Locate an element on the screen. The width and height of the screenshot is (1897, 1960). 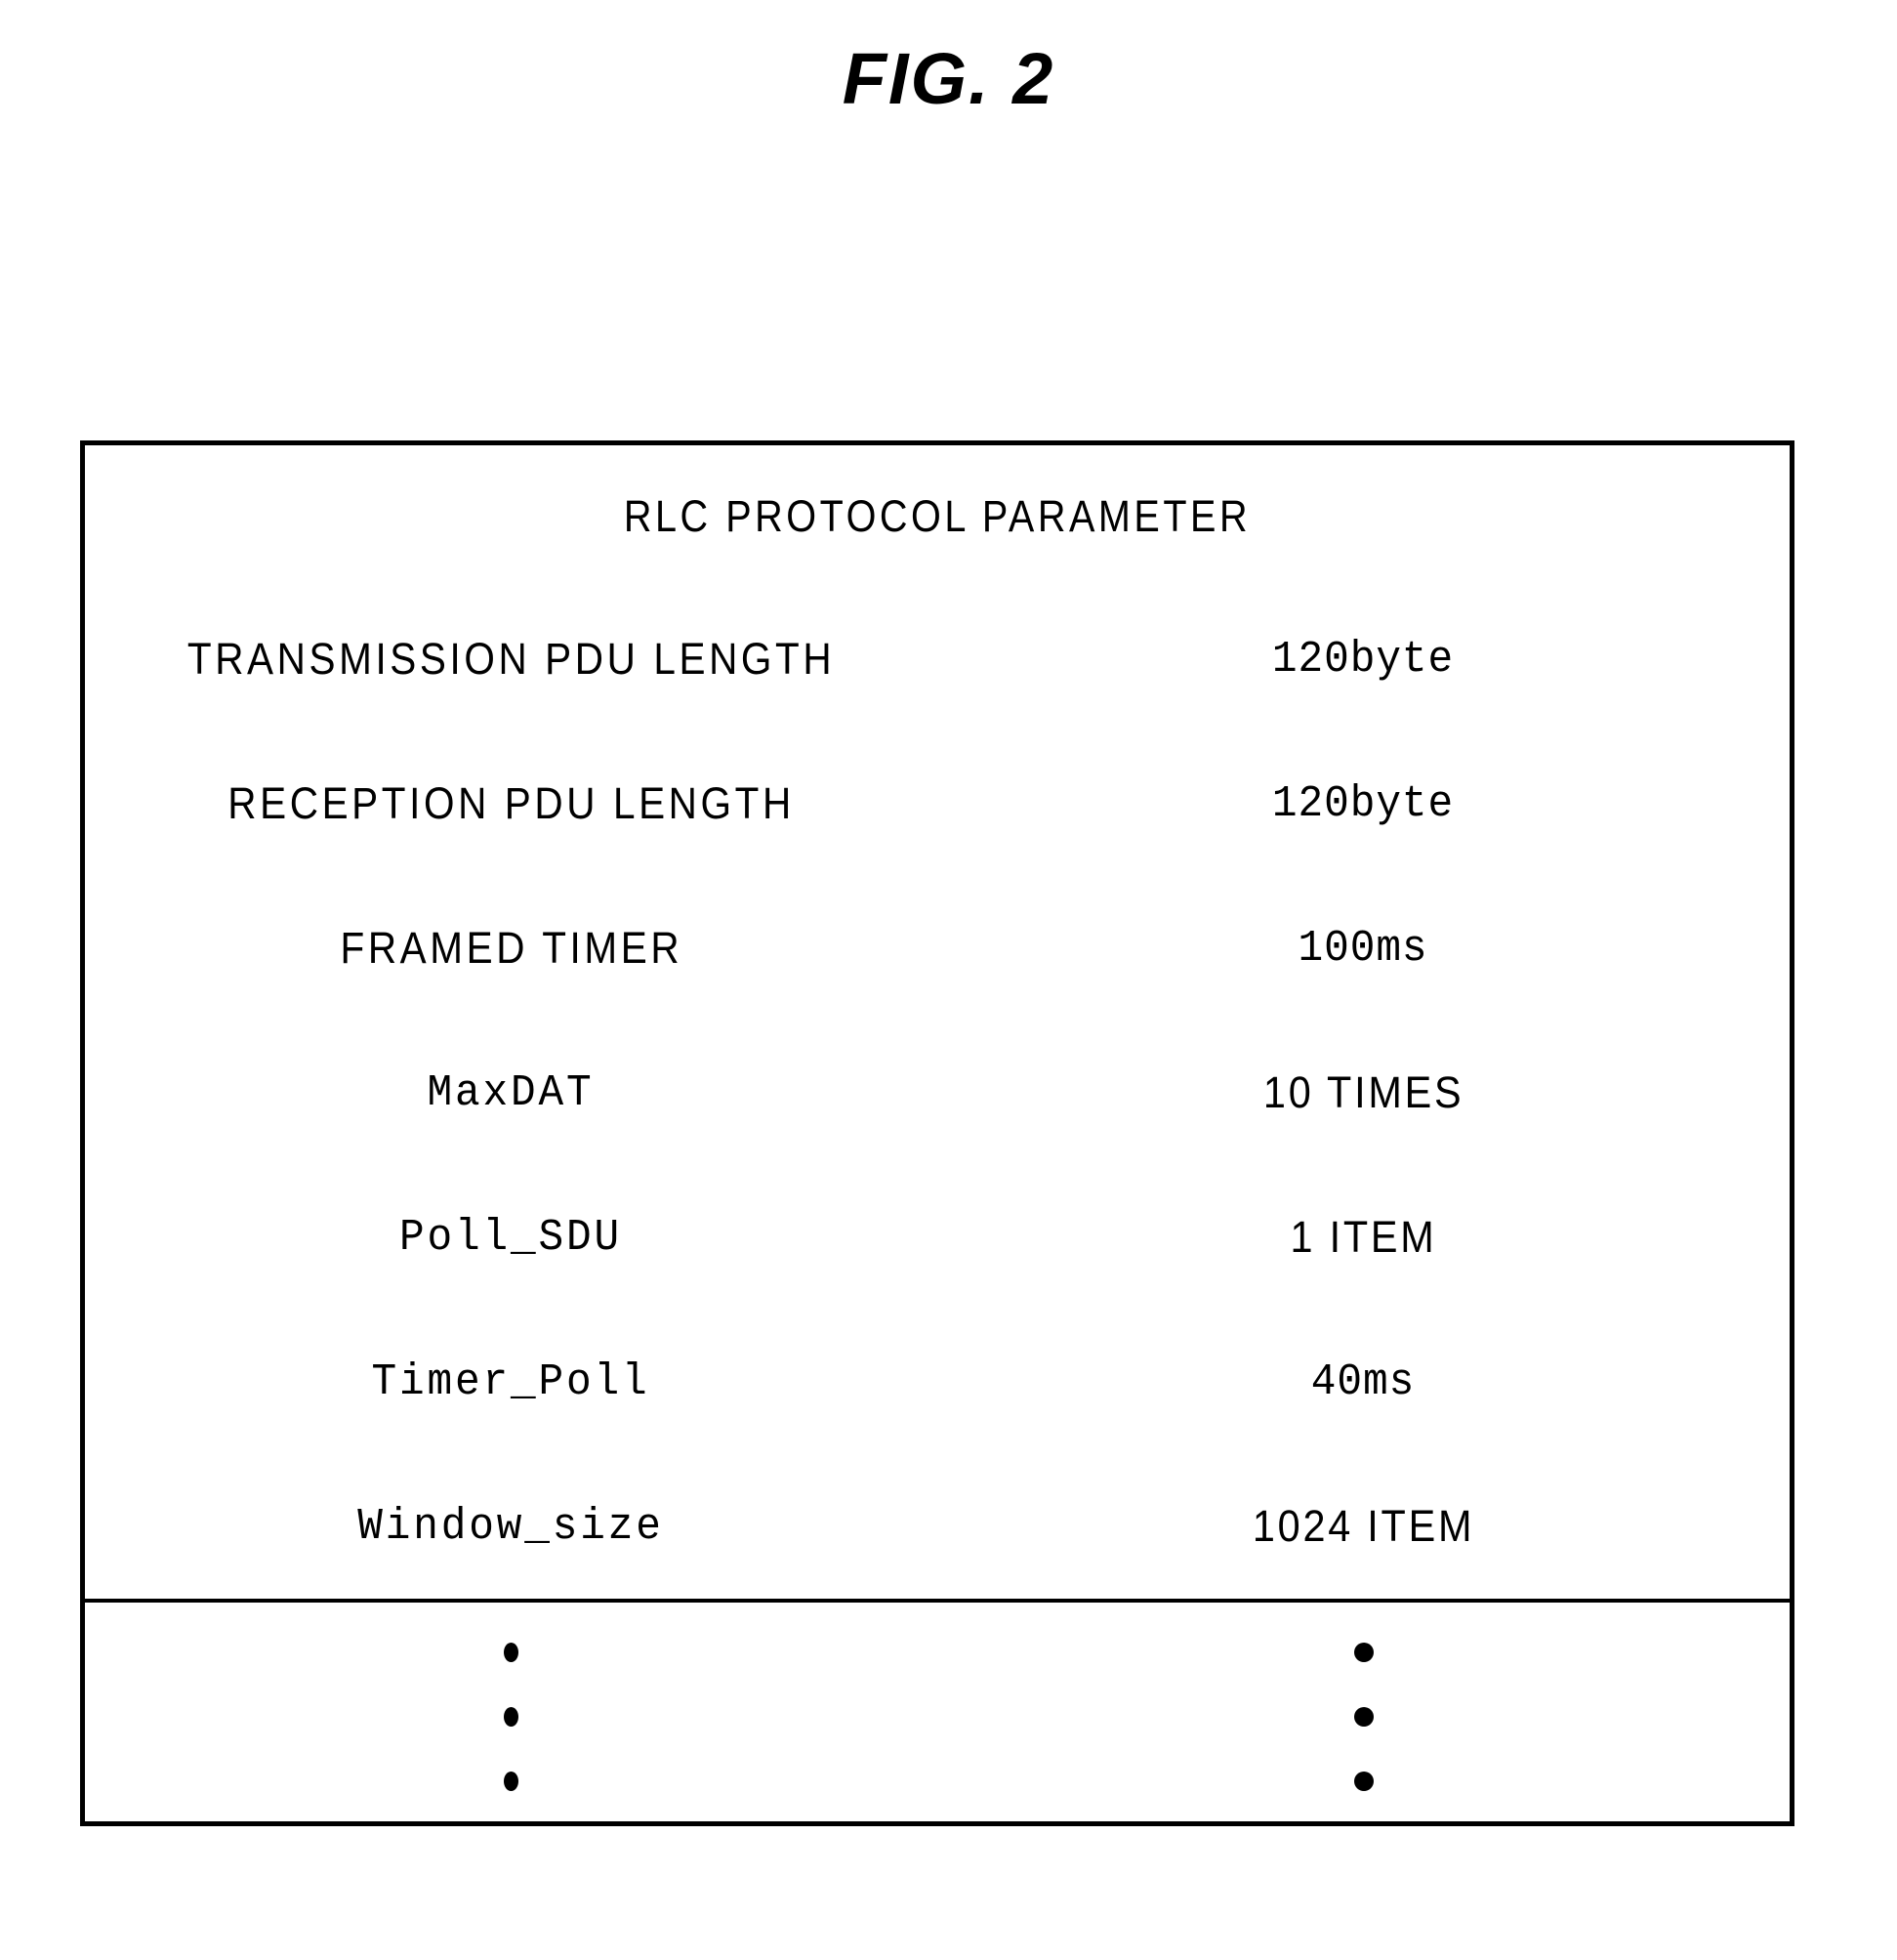
parameter-value-cell: 1024 ITEM is located at coordinates (1363, 1528).